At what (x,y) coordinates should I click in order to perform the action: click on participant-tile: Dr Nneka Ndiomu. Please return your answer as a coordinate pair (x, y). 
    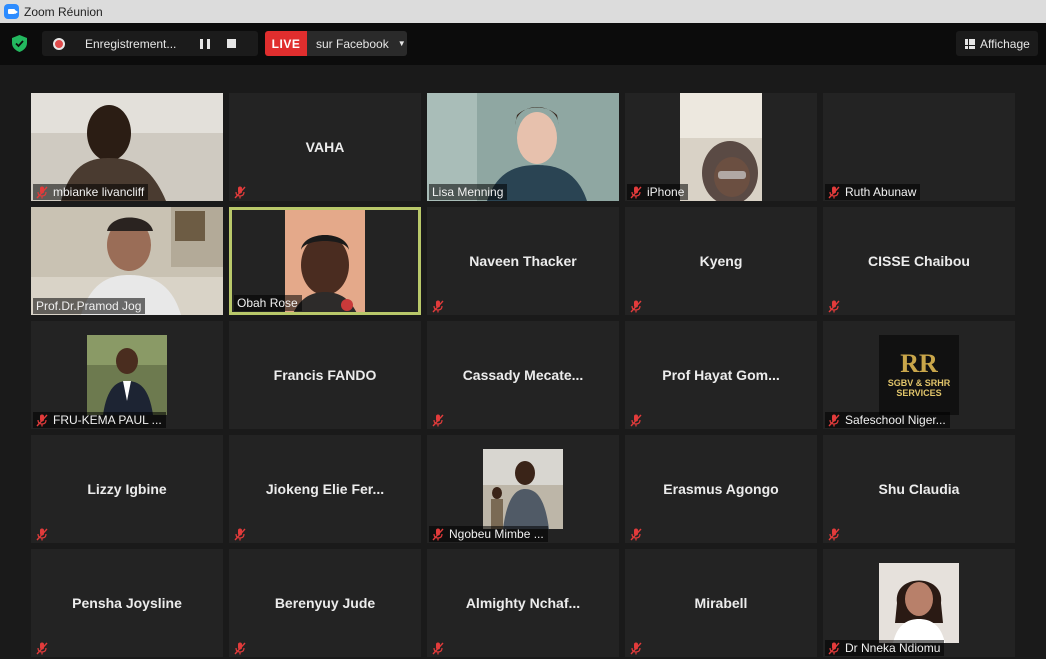
    Looking at the image, I should click on (919, 603).